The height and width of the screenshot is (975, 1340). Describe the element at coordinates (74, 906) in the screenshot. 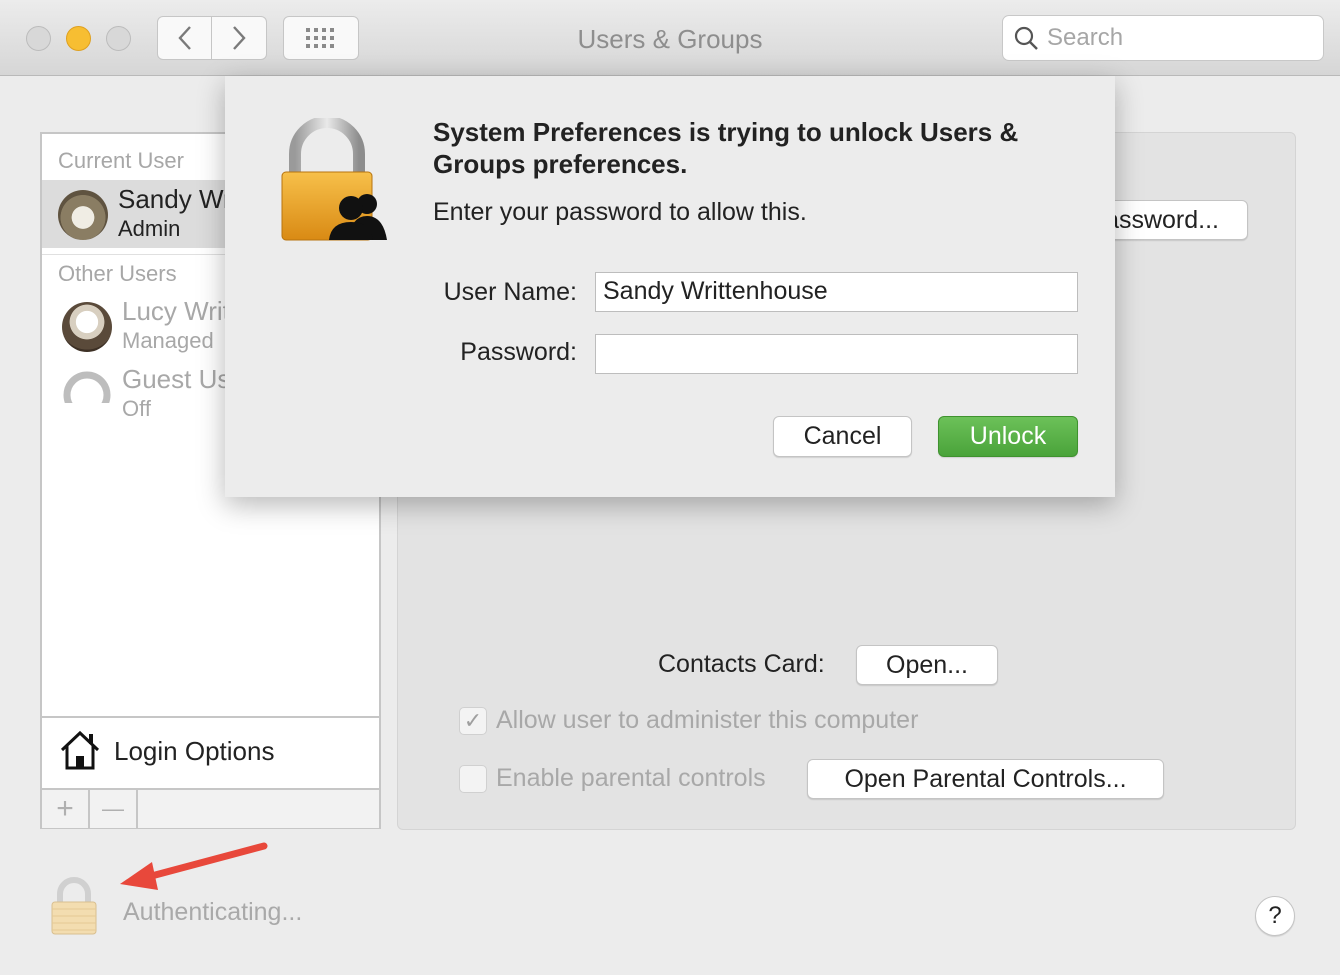

I see `lock-icon` at that location.